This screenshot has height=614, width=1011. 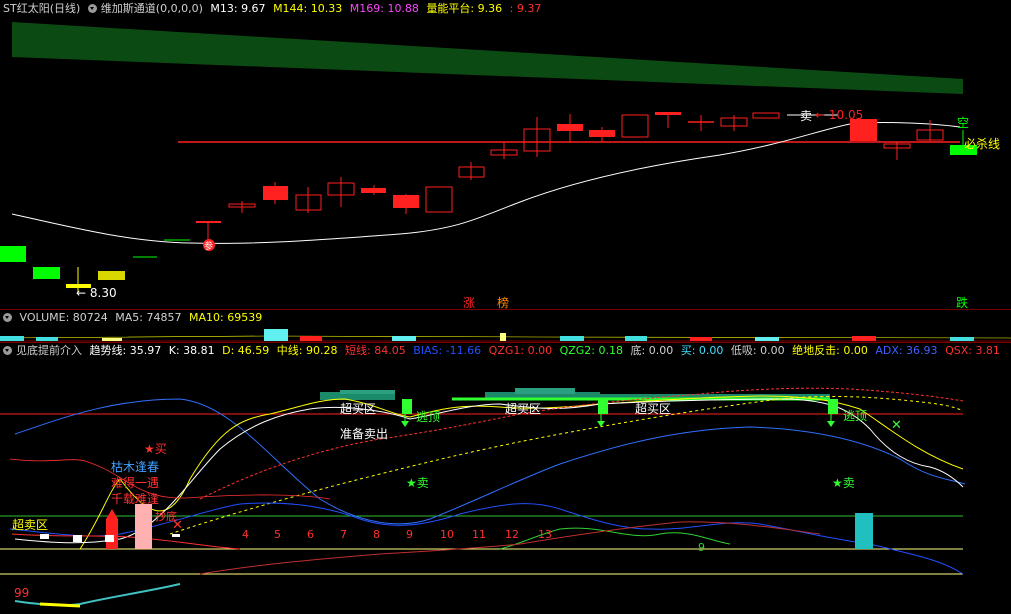 What do you see at coordinates (308, 8) in the screenshot?
I see `m144-value: M144: 10.33` at bounding box center [308, 8].